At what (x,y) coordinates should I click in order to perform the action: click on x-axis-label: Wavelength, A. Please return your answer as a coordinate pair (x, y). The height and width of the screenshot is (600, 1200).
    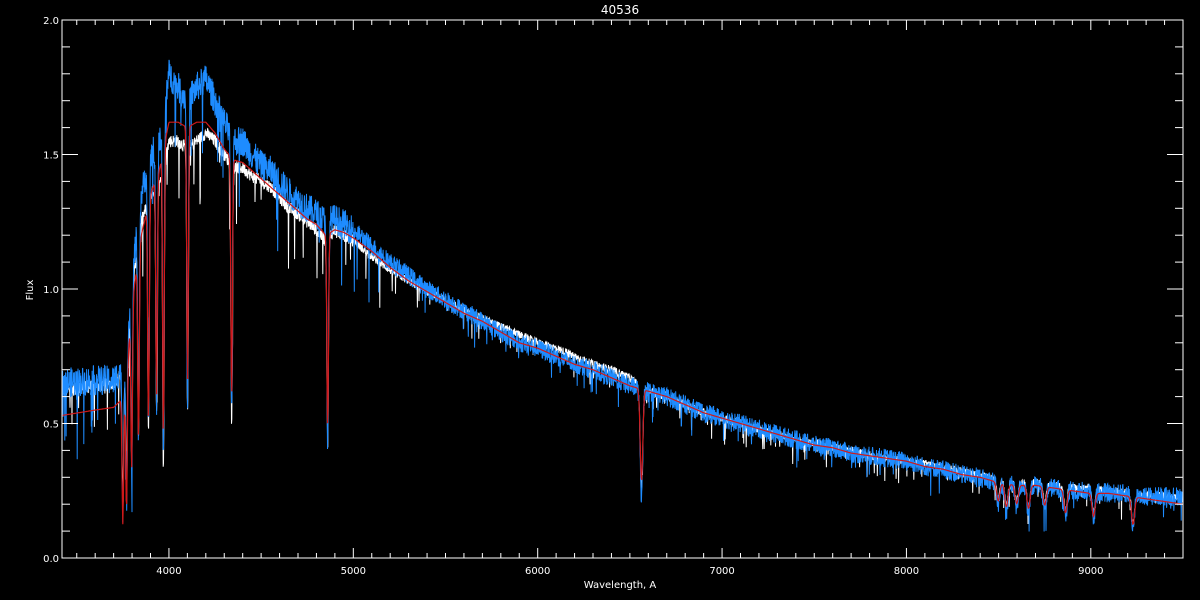
    Looking at the image, I should click on (620, 585).